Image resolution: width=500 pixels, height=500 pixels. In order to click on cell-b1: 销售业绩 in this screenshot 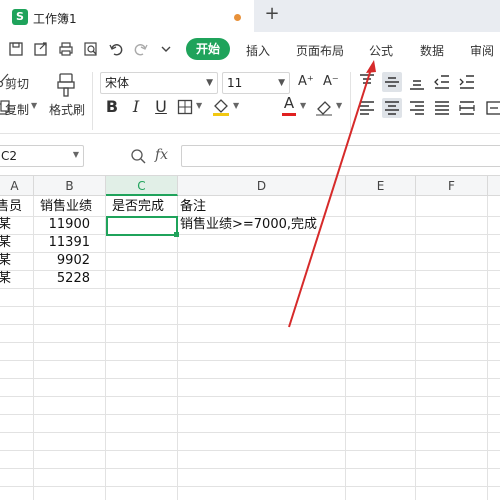, I will do `click(66, 207)`.